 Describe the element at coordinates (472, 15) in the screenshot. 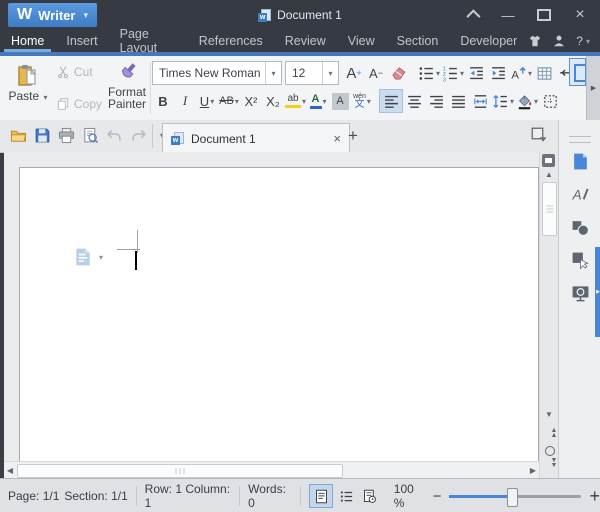

I see `hide-ribbon-button` at that location.